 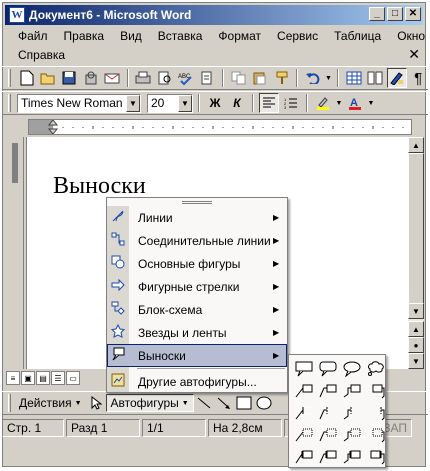 What do you see at coordinates (239, 36) in the screenshot?
I see `menu-format: Формат` at bounding box center [239, 36].